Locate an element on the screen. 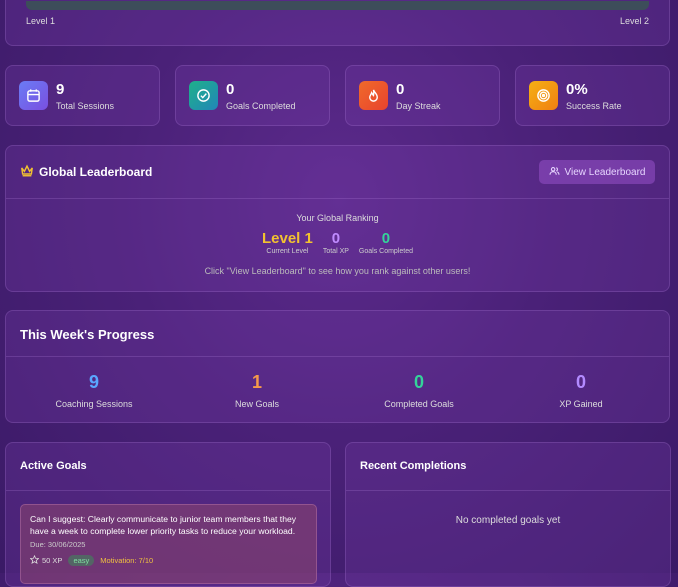 Image resolution: width=678 pixels, height=587 pixels. week-label: New Goals is located at coordinates (256, 404).